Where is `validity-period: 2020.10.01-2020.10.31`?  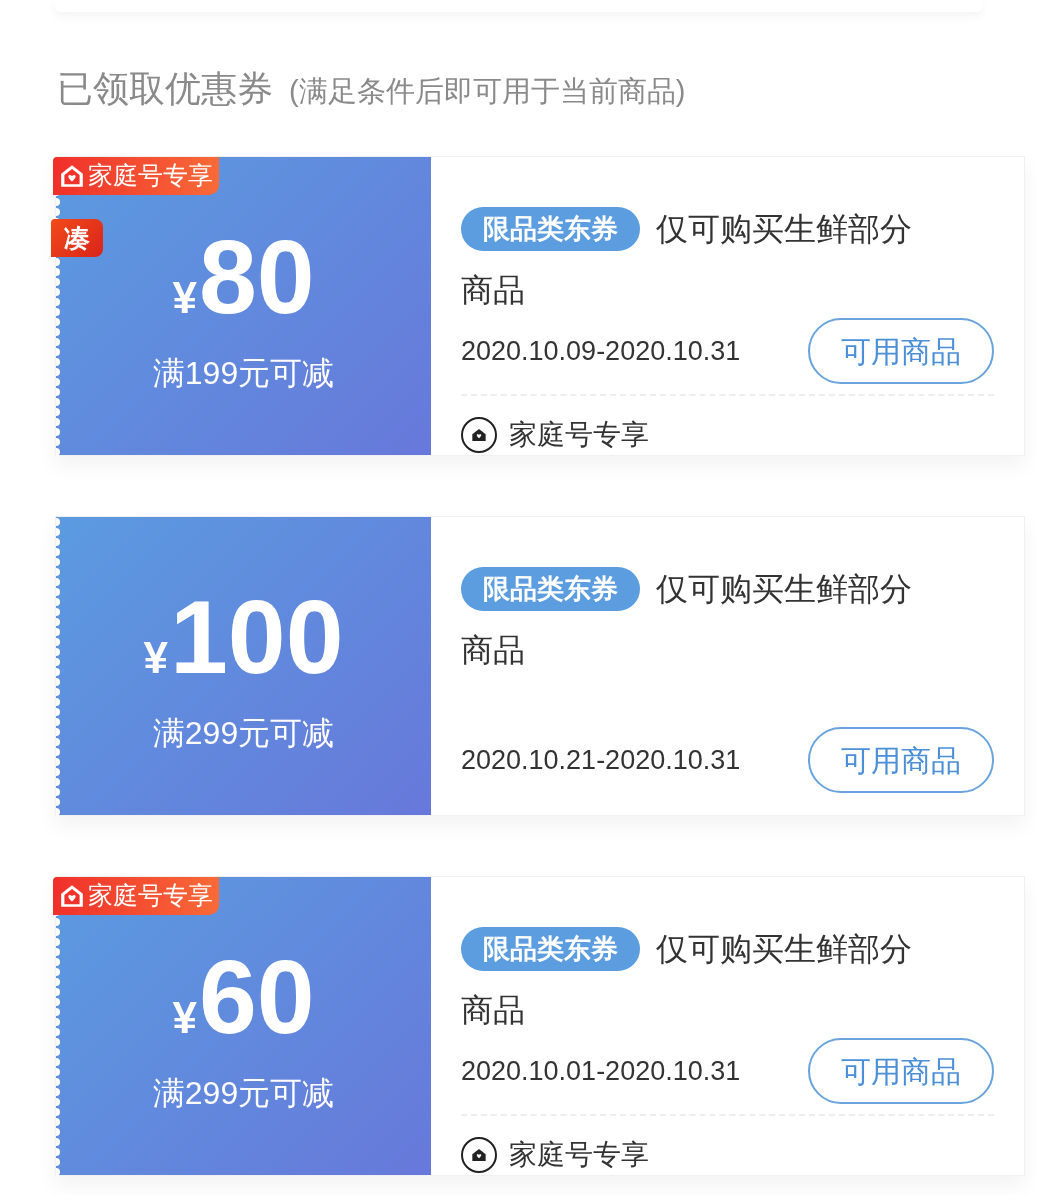
validity-period: 2020.10.01-2020.10.31 is located at coordinates (601, 1071).